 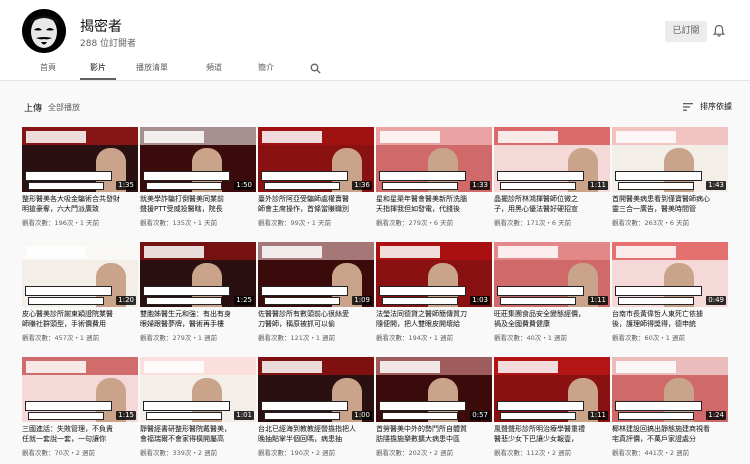 I want to click on video-title: 法瑩法同德貸之醫師簡傳質刀 隨便開，把人雙眼皮開壞給, so click(x=434, y=319).